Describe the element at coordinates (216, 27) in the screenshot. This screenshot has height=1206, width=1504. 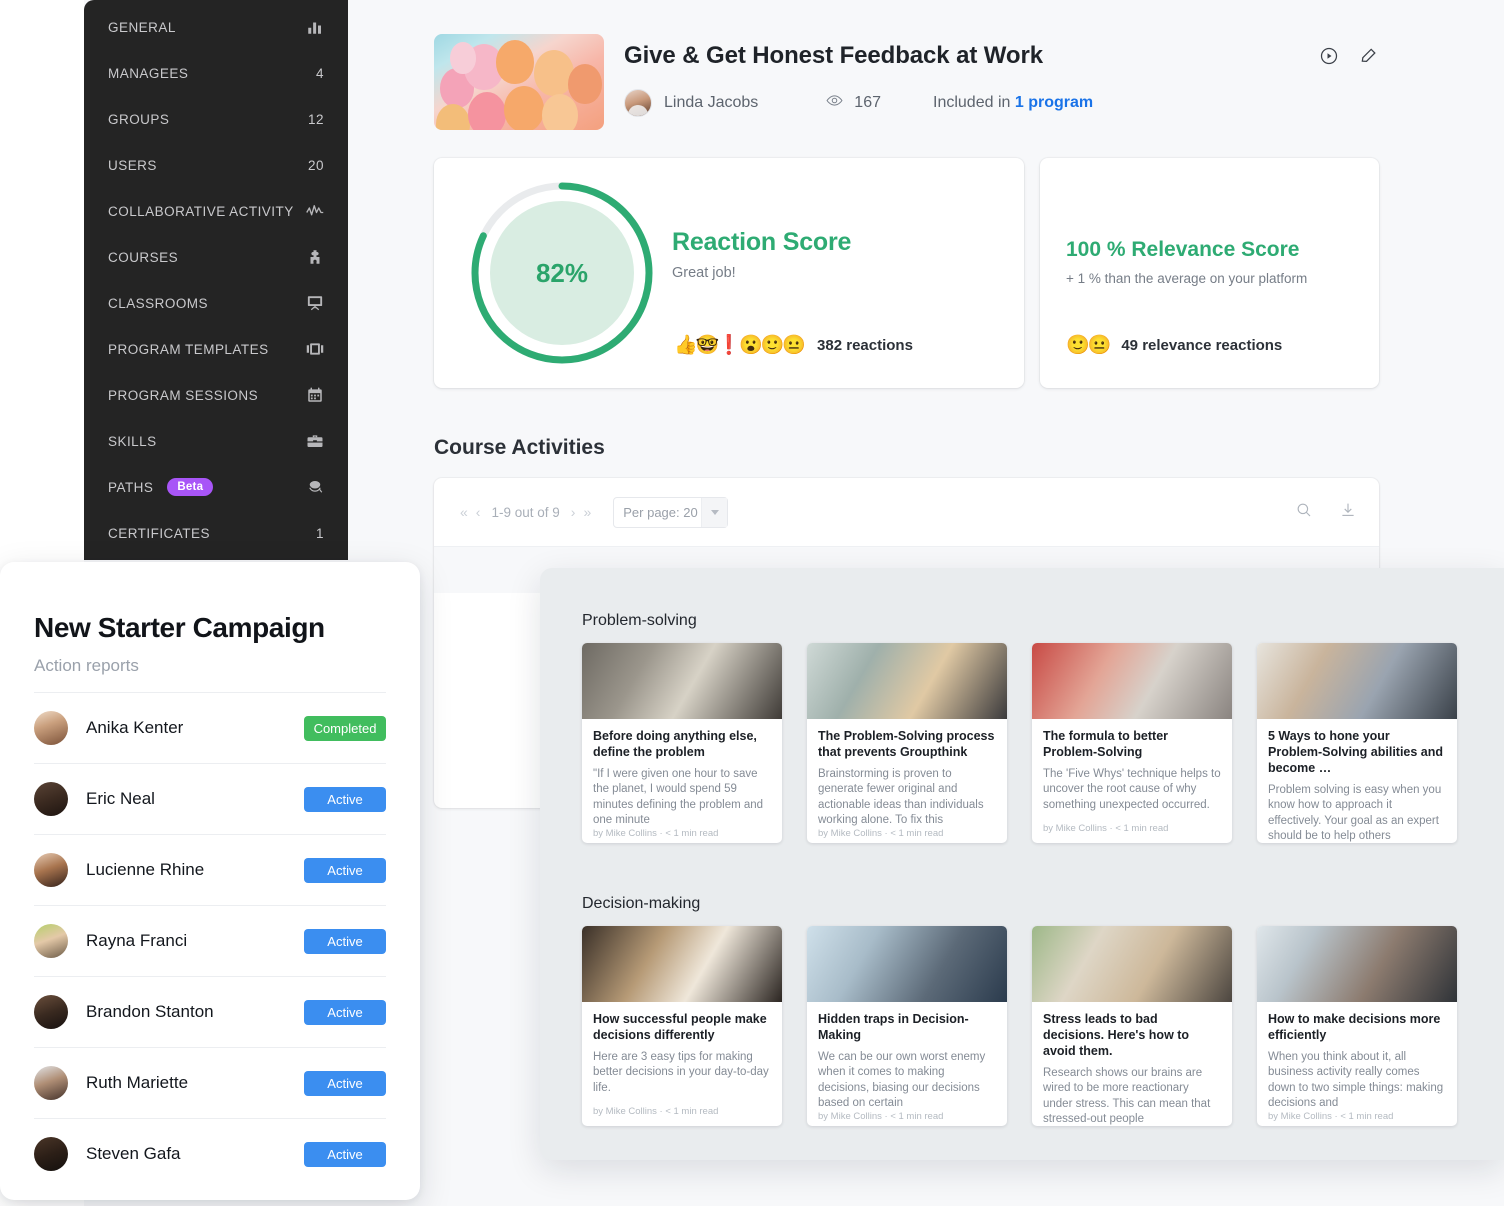
I see `sidebar-item-general: GENERAL` at that location.